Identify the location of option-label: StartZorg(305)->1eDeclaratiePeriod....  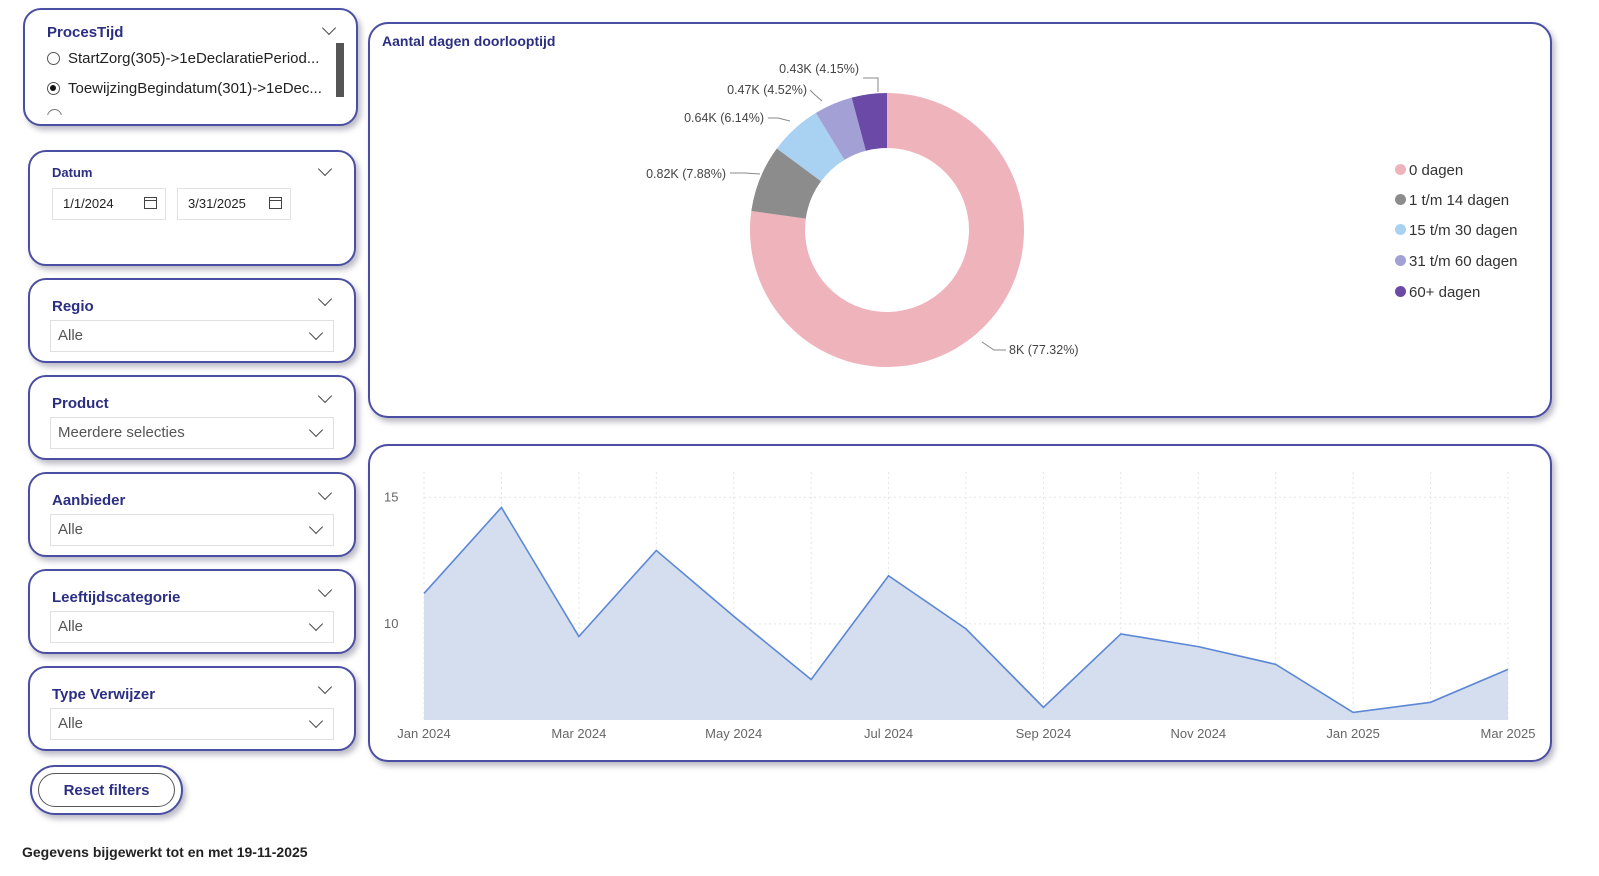
(194, 58).